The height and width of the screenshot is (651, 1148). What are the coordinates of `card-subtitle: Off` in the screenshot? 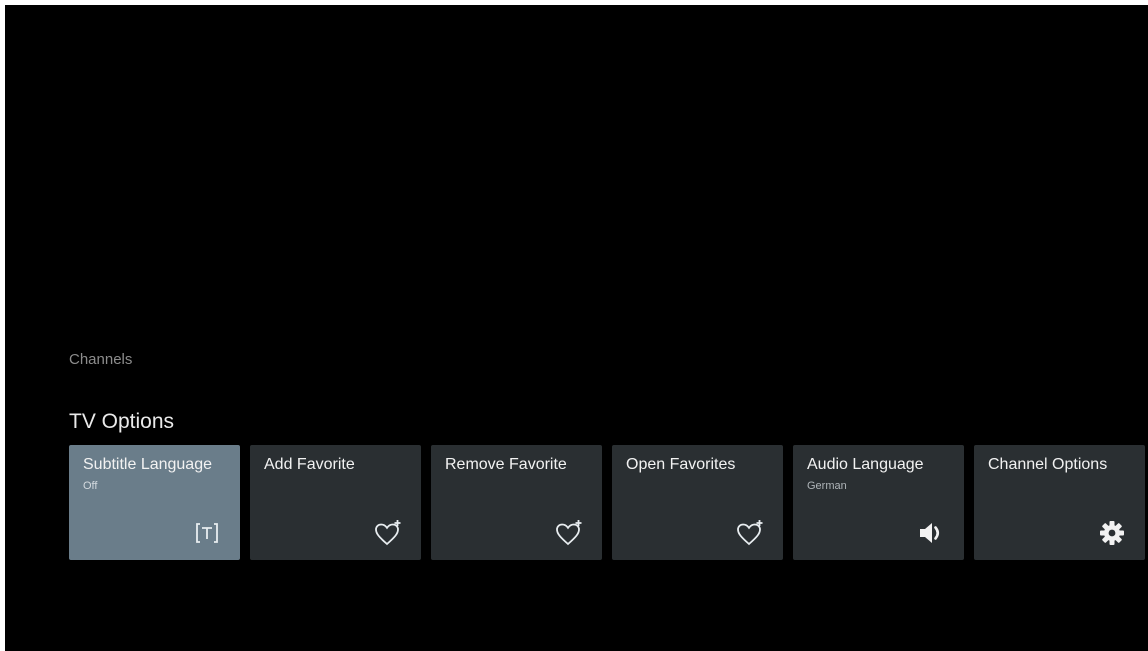 It's located at (90, 486).